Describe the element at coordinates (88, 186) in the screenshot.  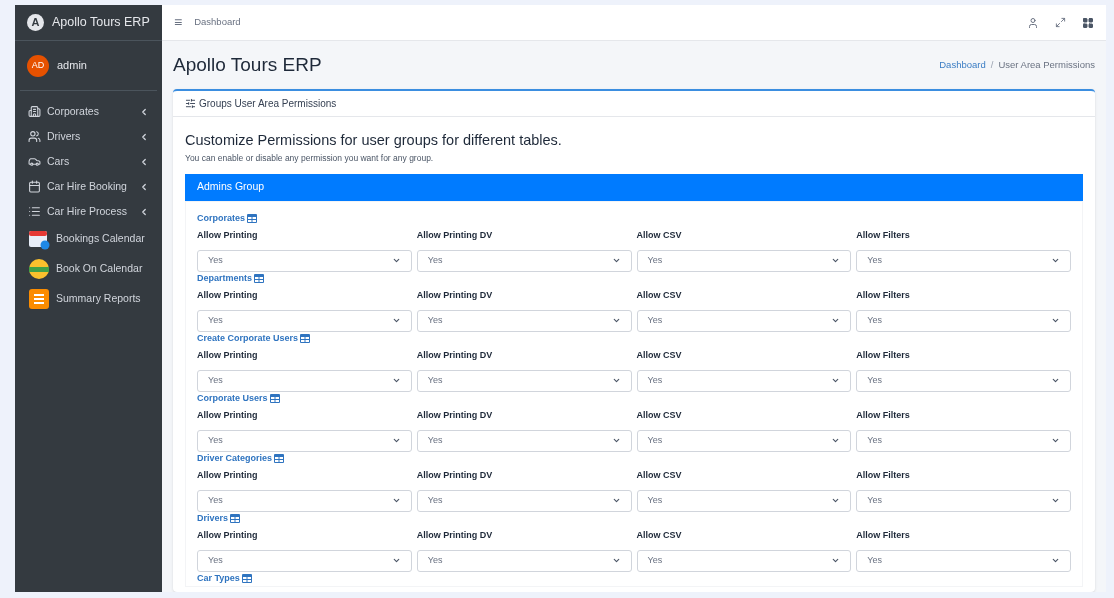
I see `sidebar-item: Car Hire Booking` at that location.